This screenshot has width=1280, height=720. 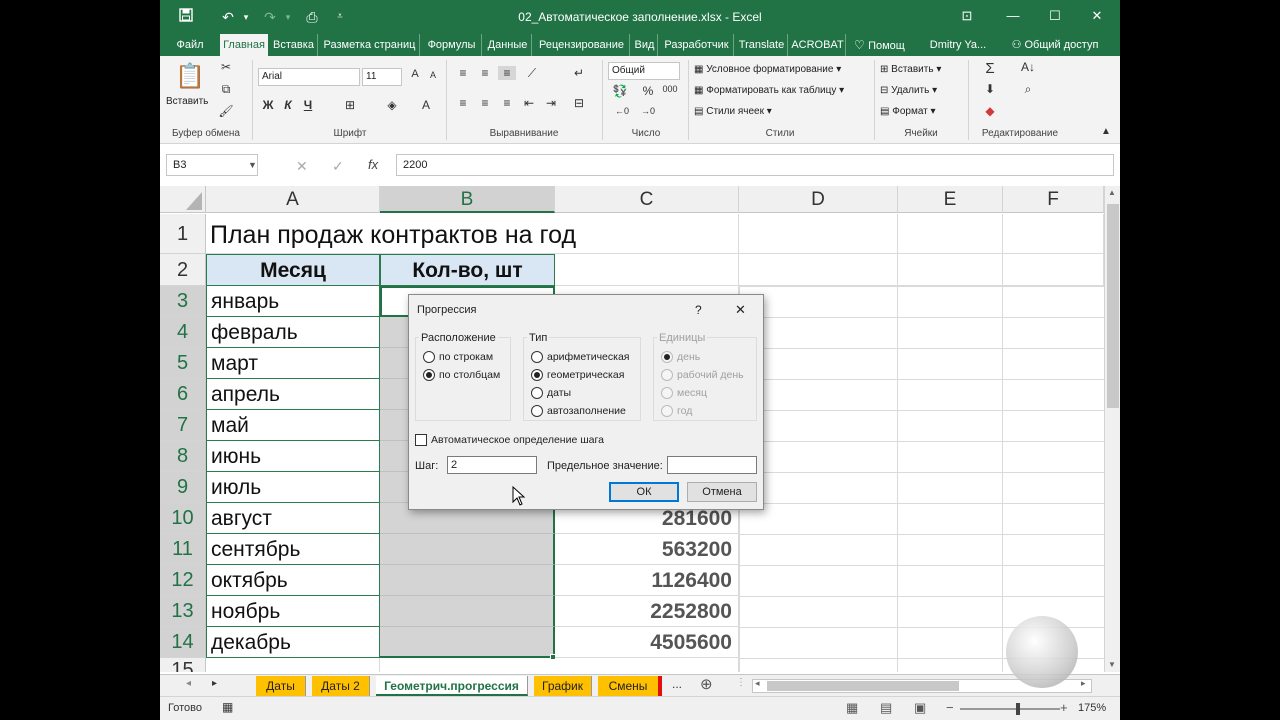 I want to click on month-cell: февраль, so click(x=293, y=332).